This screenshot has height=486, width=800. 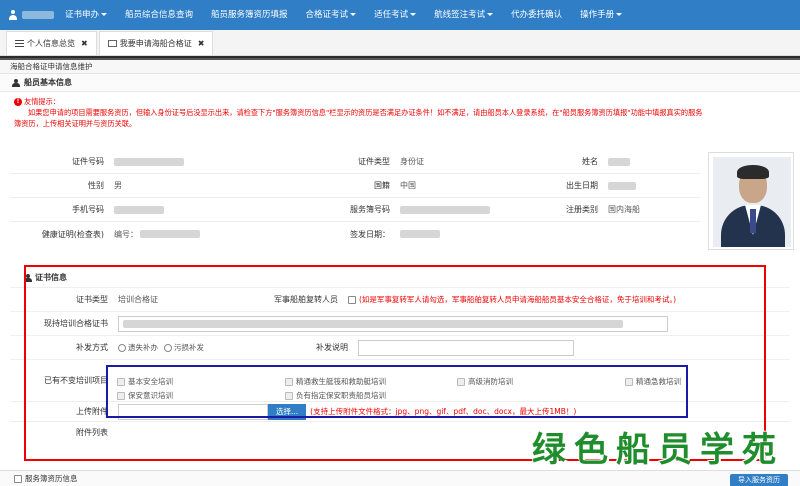 What do you see at coordinates (370, 234) in the screenshot?
I see `label-issue-date: 签发日期：` at bounding box center [370, 234].